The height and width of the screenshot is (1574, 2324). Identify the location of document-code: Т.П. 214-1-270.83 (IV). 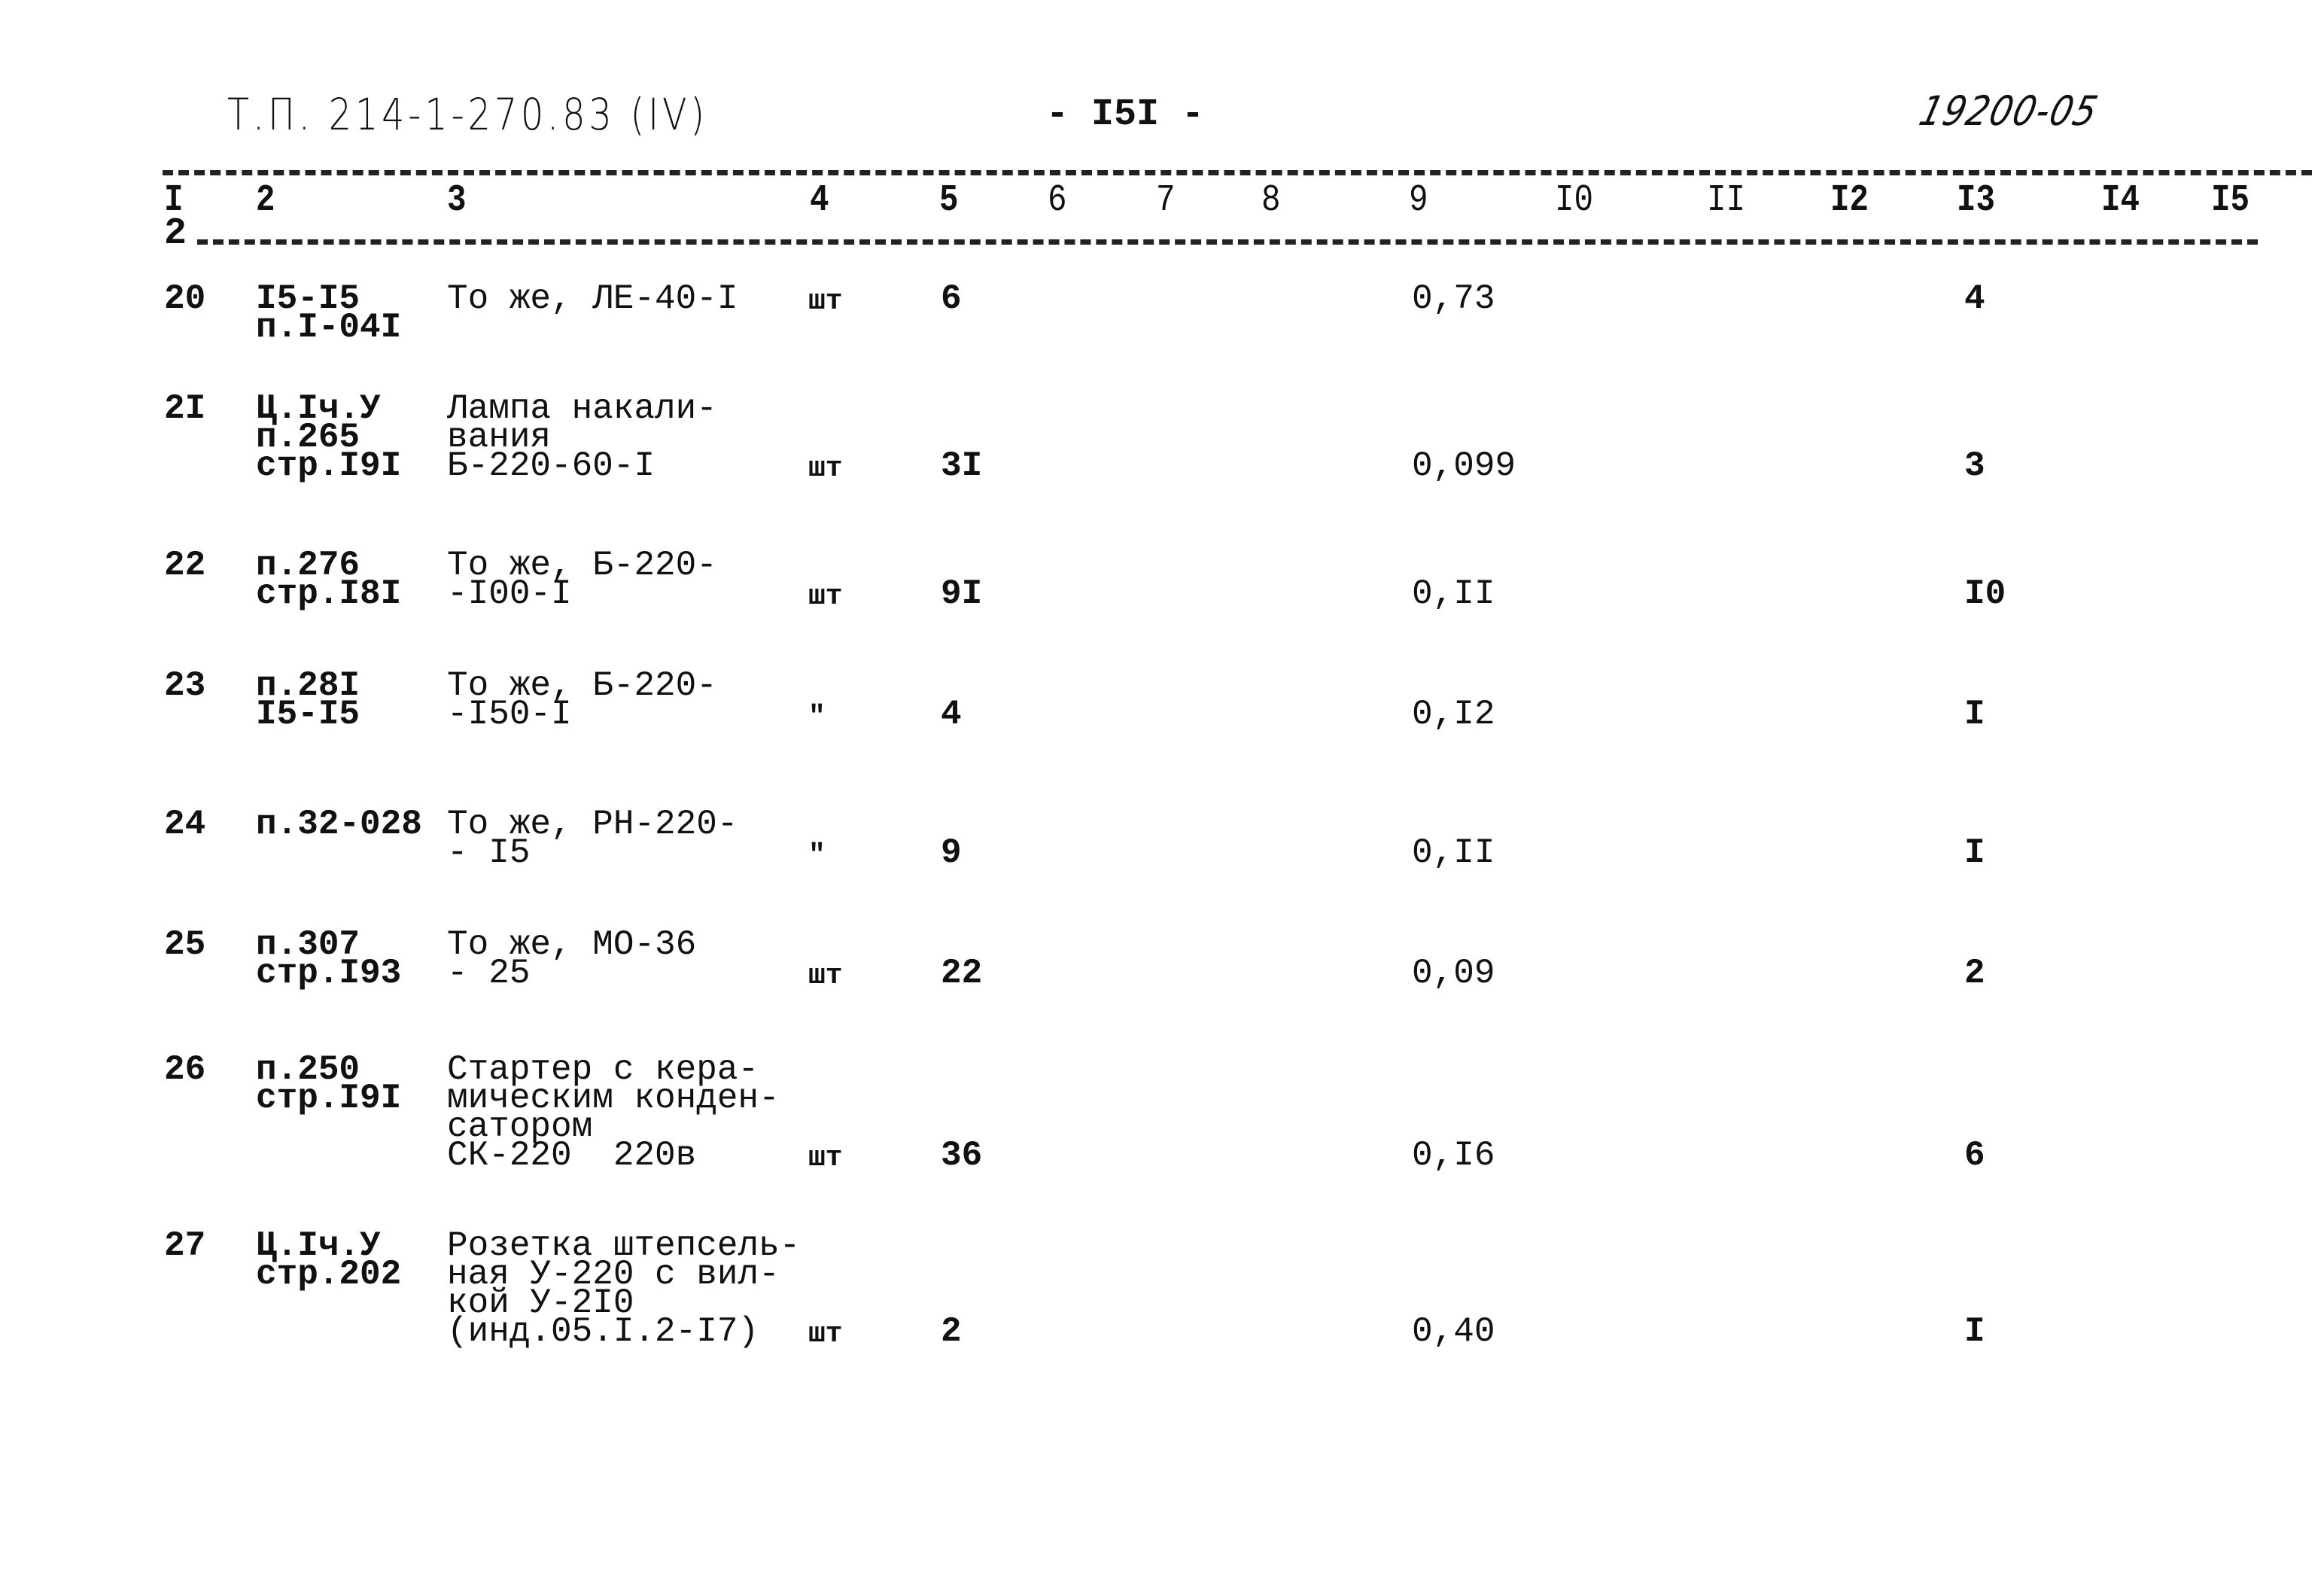
(467, 115).